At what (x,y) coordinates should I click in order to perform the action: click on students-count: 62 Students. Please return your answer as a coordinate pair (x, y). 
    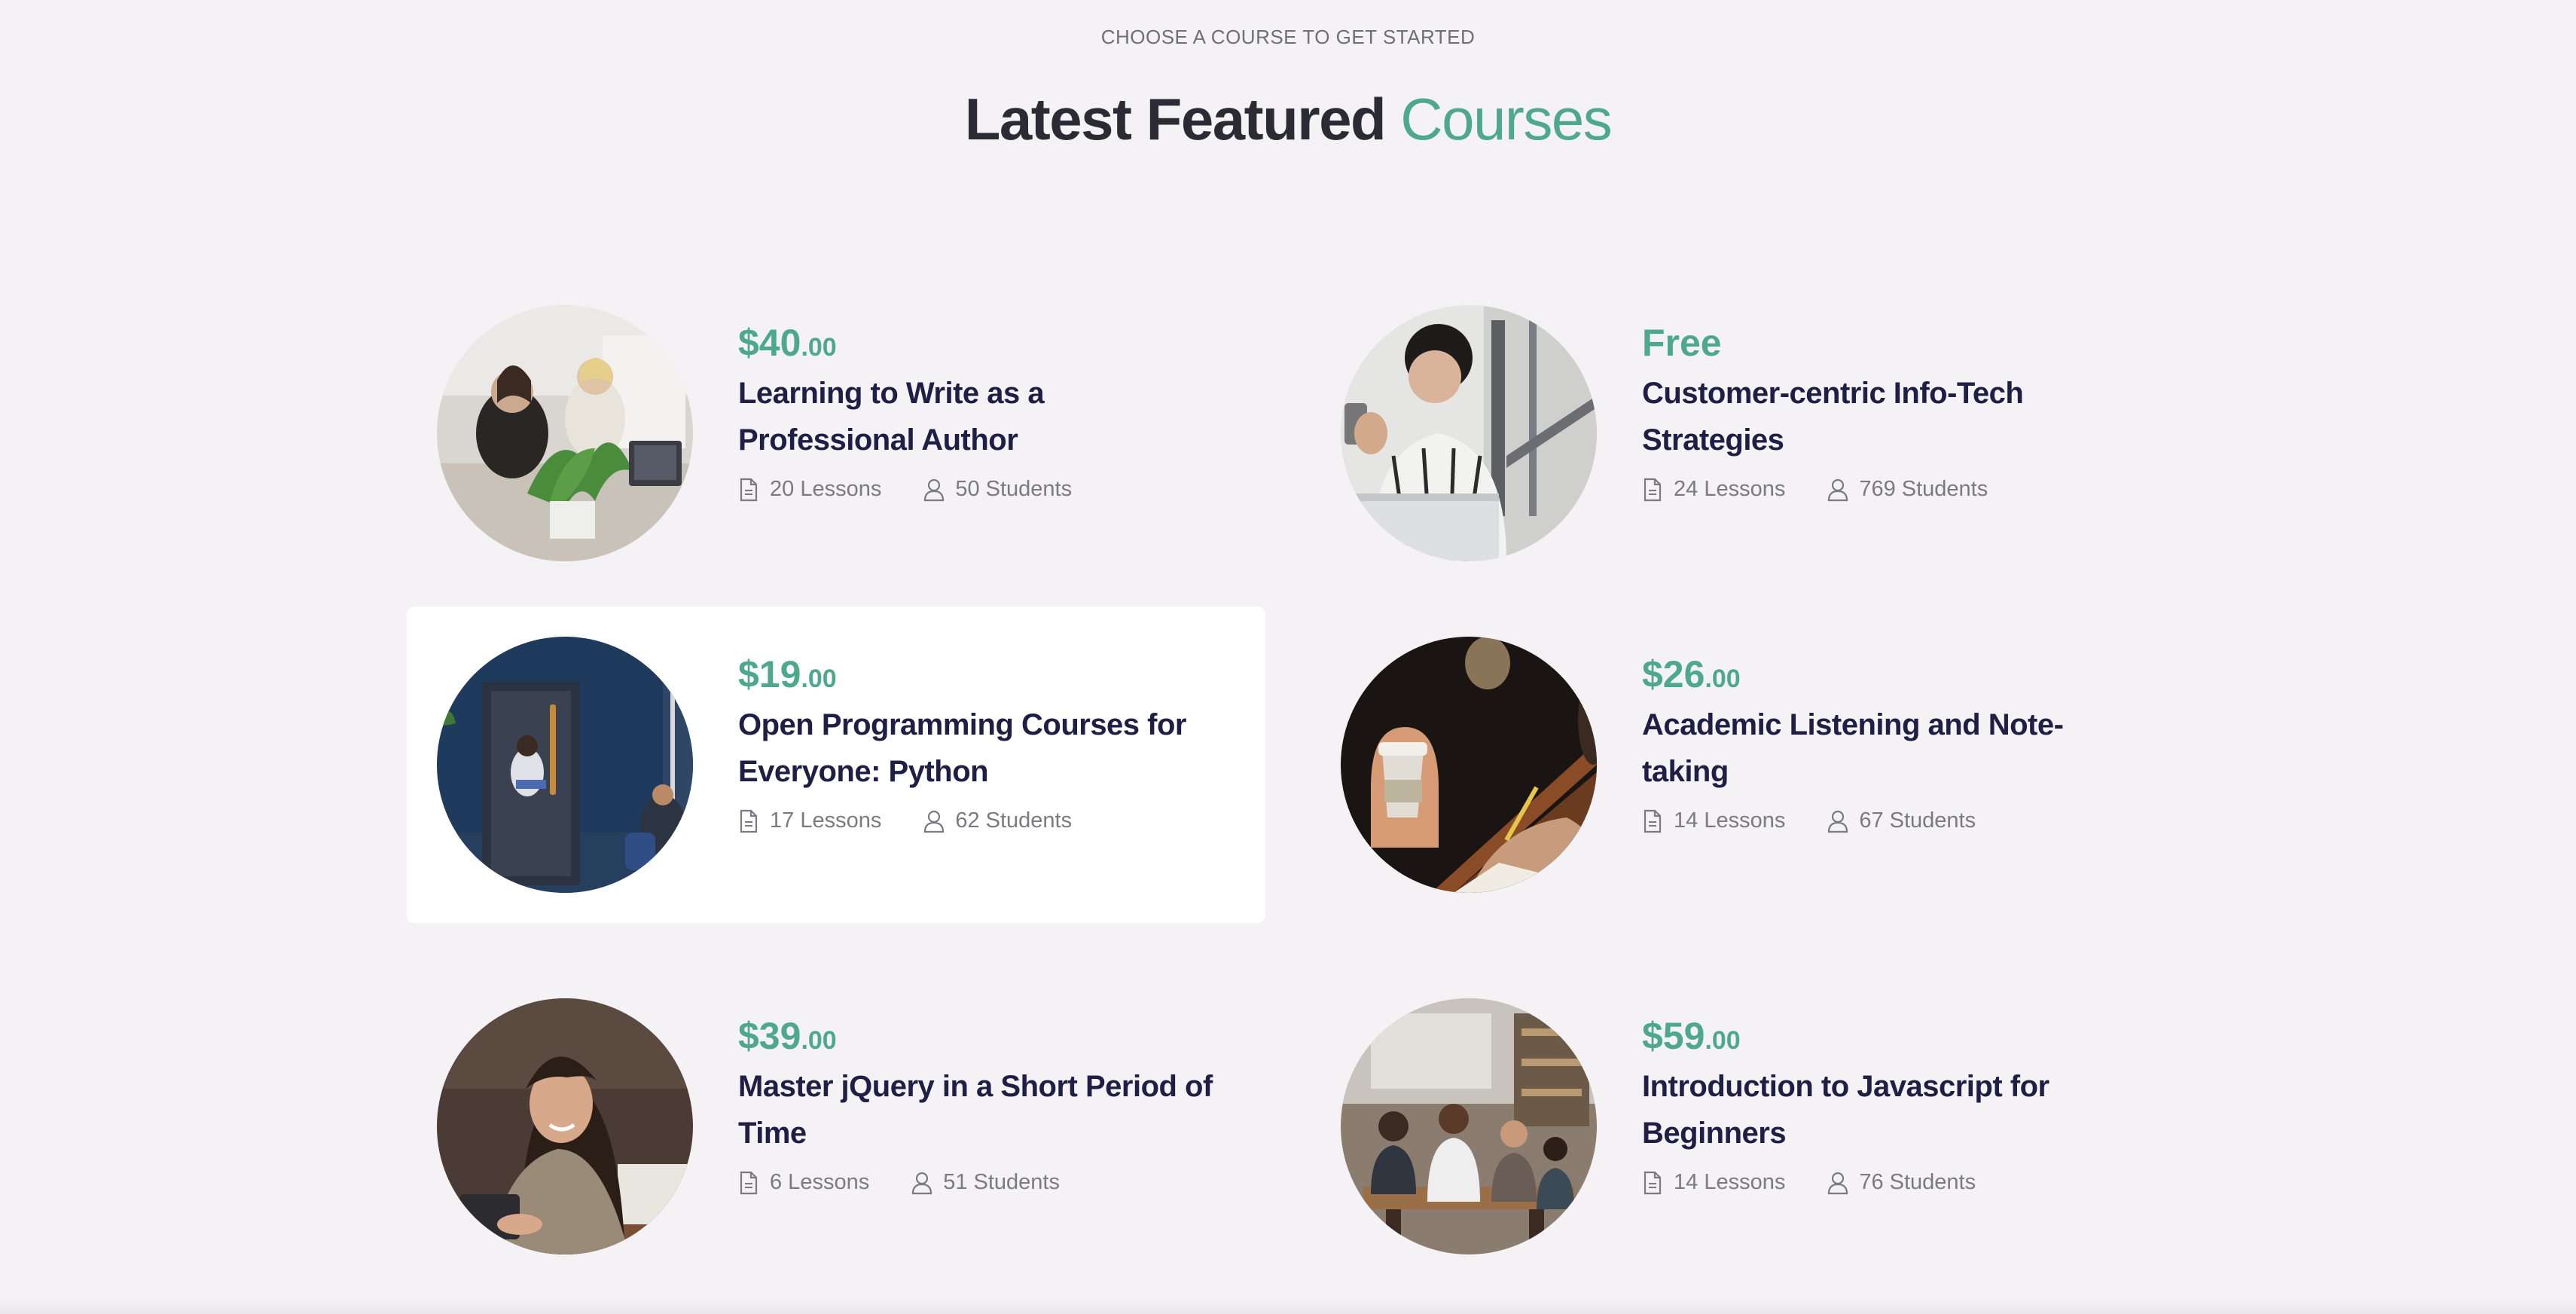
    Looking at the image, I should click on (998, 820).